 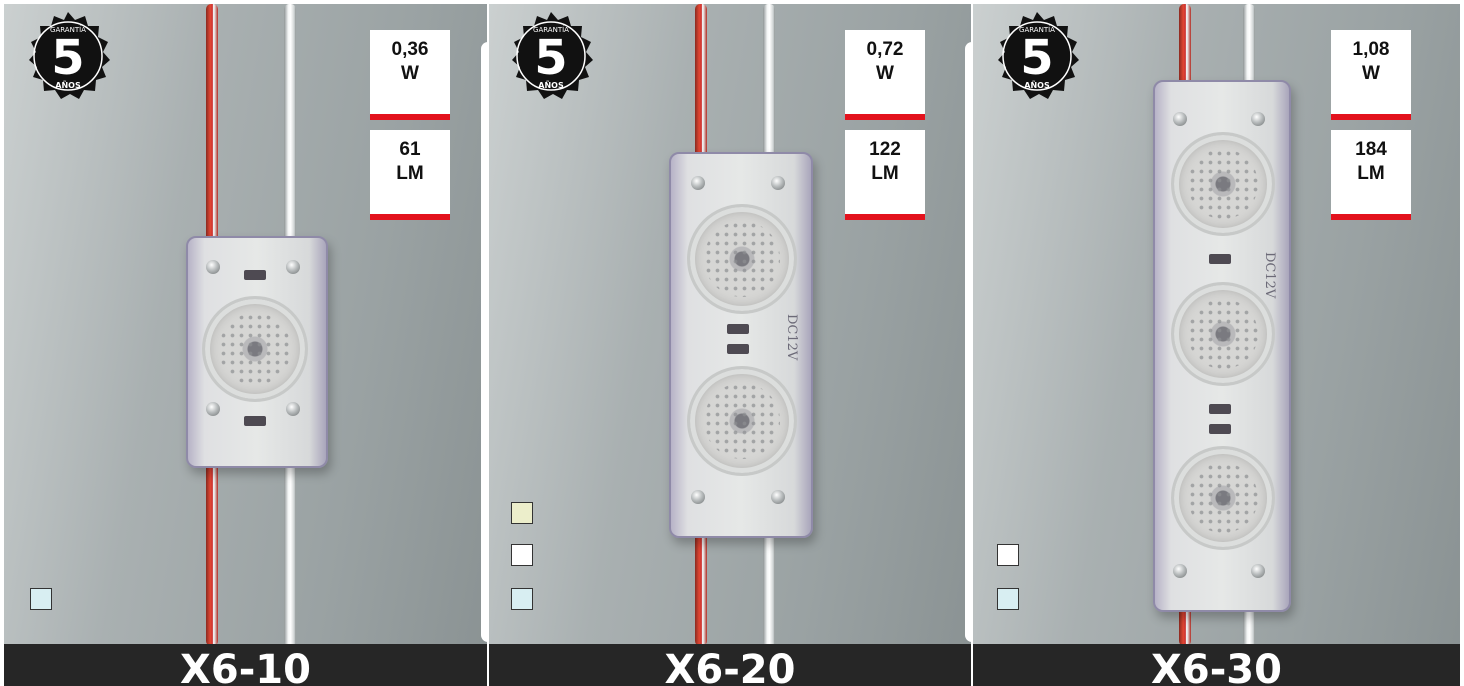 I want to click on lumen-spec: 61 LM, so click(x=410, y=175).